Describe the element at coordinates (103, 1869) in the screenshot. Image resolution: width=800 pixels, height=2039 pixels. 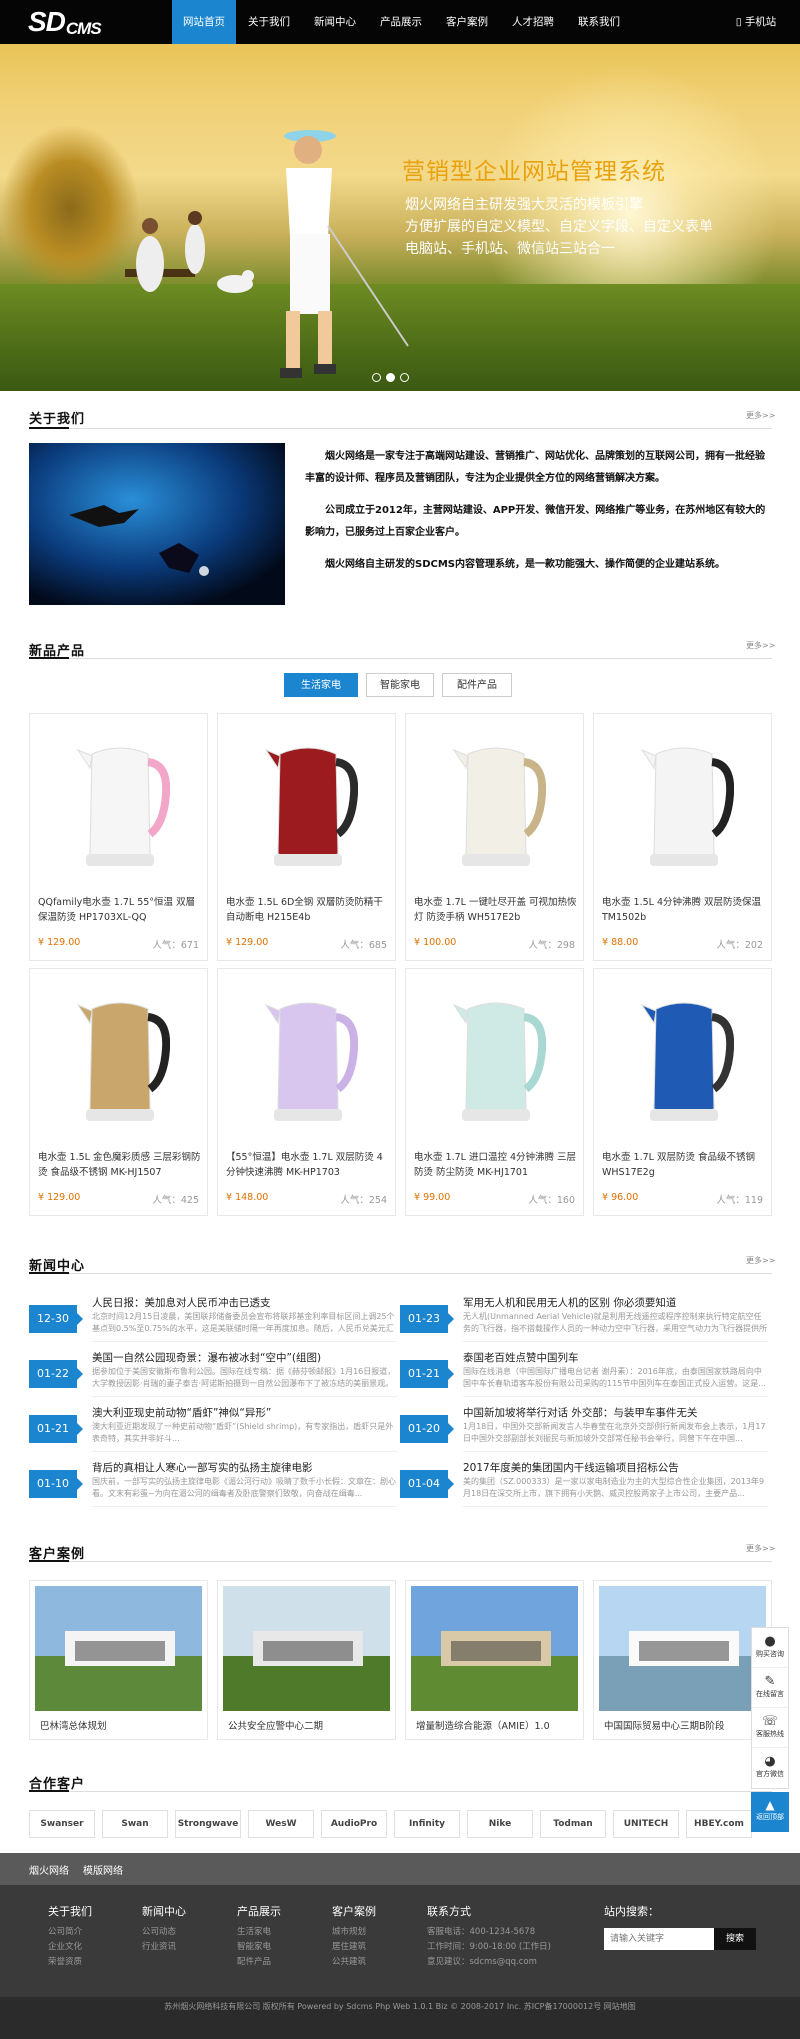
I see `footer-link-2: 模版网络` at that location.